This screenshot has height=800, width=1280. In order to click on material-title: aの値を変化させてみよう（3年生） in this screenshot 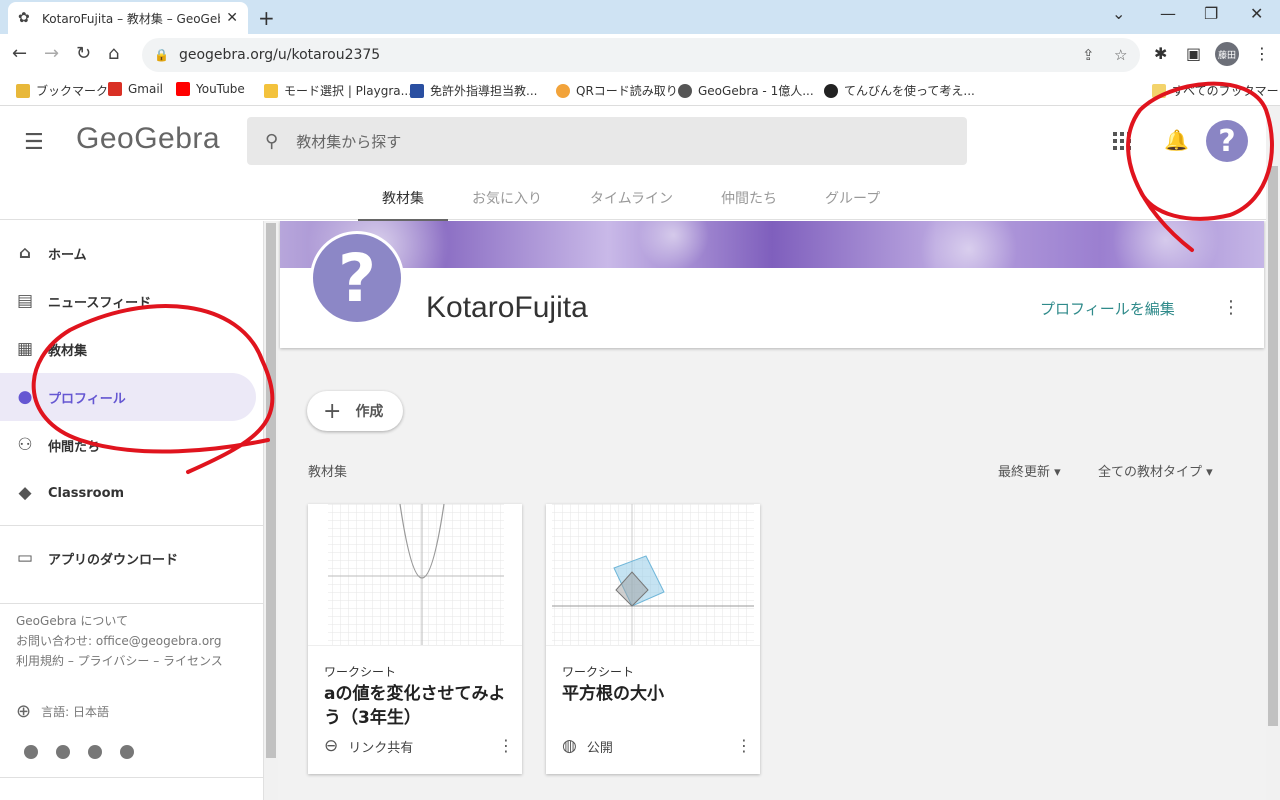, I will do `click(418, 706)`.